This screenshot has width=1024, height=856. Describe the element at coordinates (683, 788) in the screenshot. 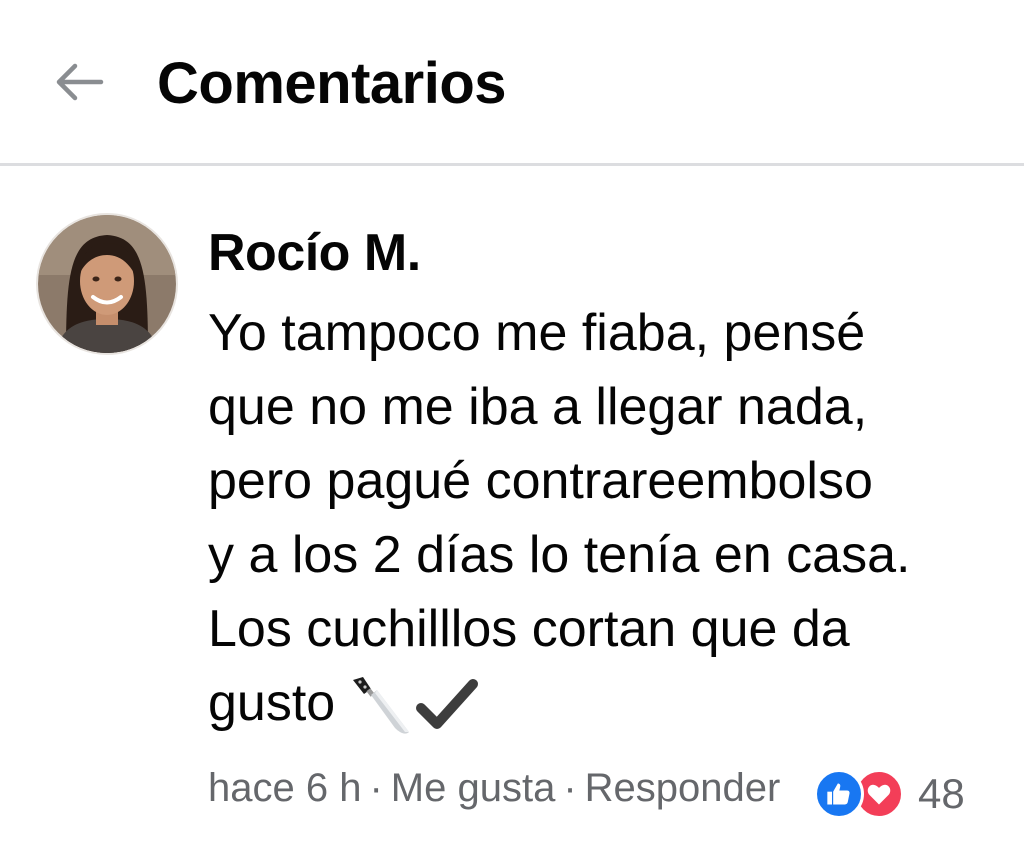

I see `reply-button: Responder` at that location.